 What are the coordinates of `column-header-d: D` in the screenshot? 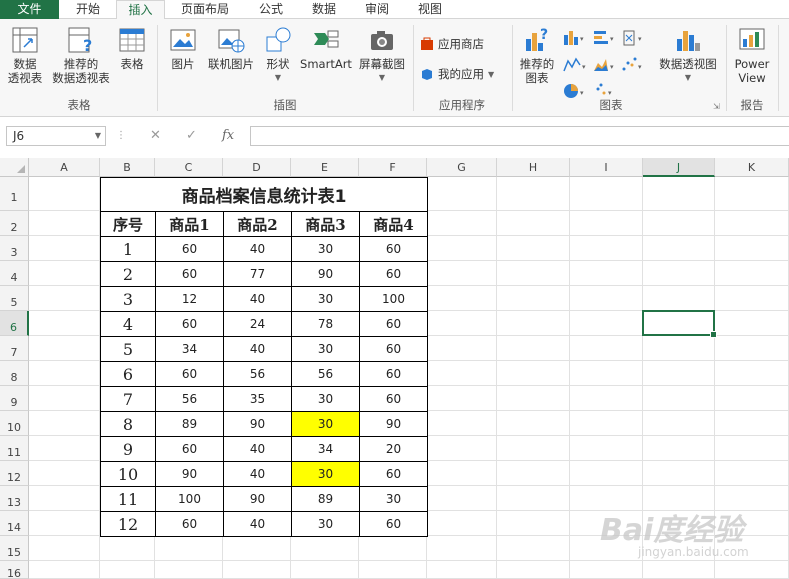 It's located at (257, 167).